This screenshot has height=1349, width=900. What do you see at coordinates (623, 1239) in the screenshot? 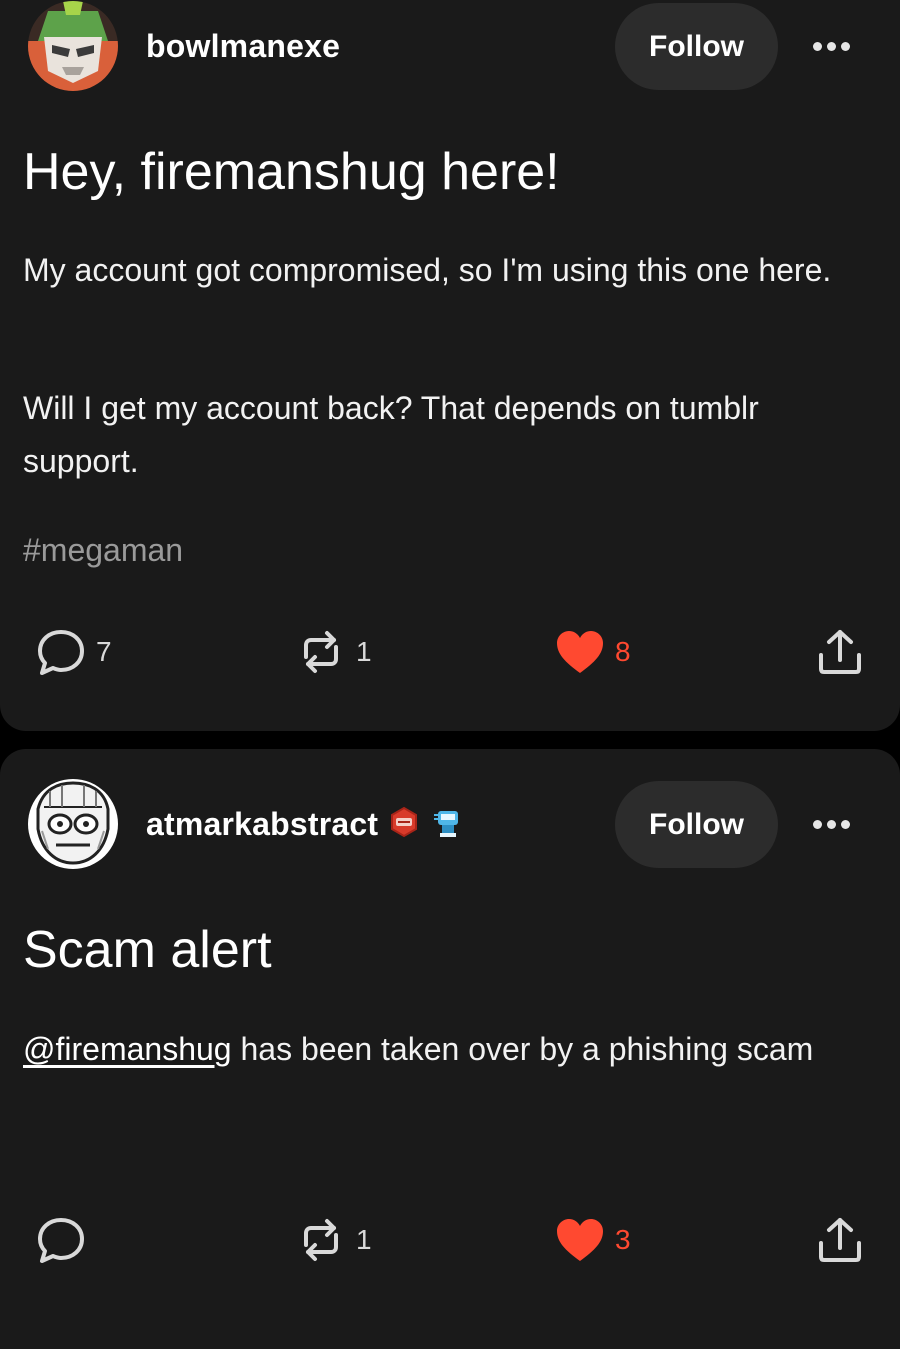
I see `like-count: 3` at bounding box center [623, 1239].